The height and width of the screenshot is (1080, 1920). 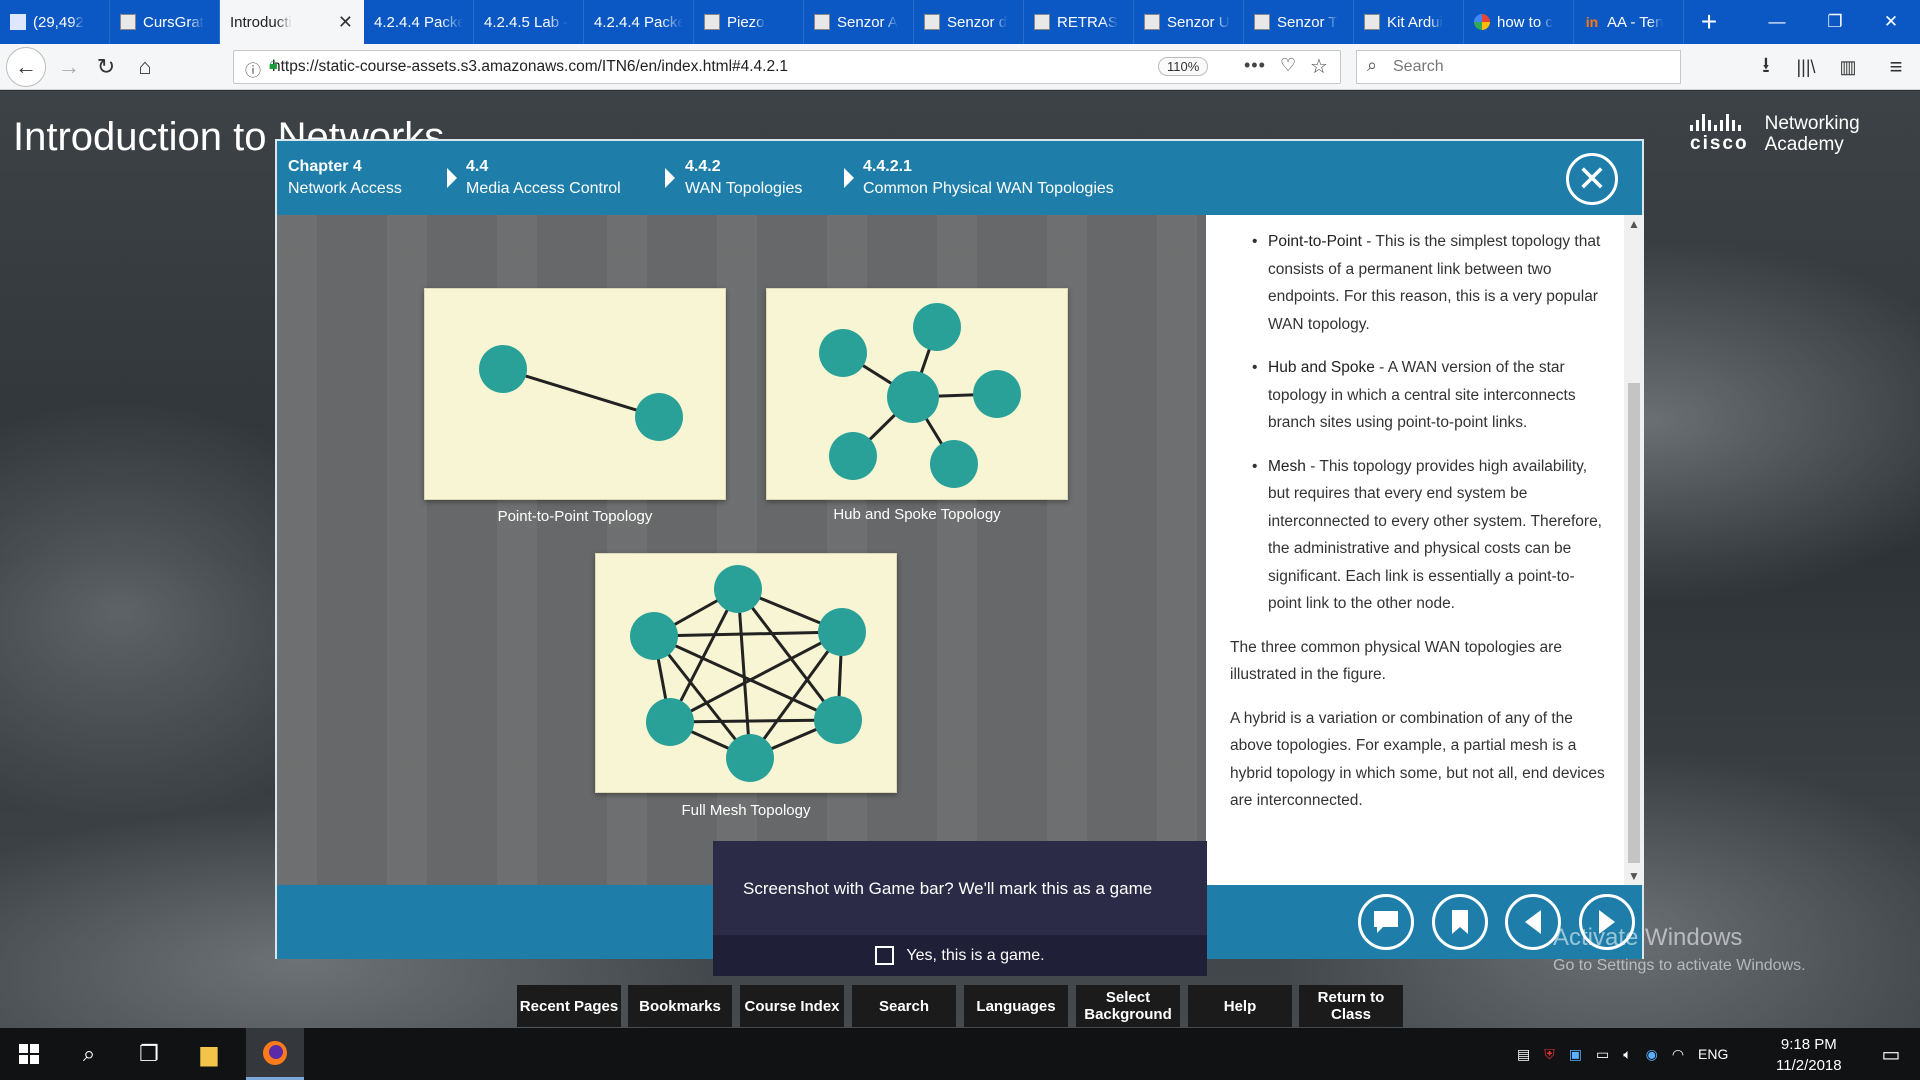 I want to click on firefox-icon, so click(x=275, y=1054).